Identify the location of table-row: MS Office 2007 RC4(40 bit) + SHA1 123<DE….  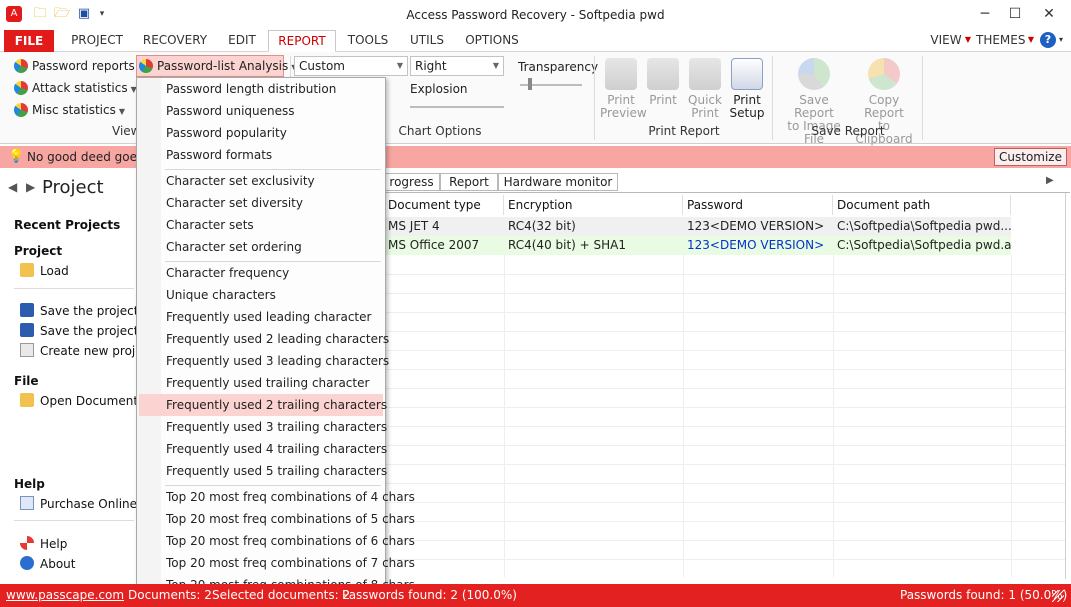
(697, 245).